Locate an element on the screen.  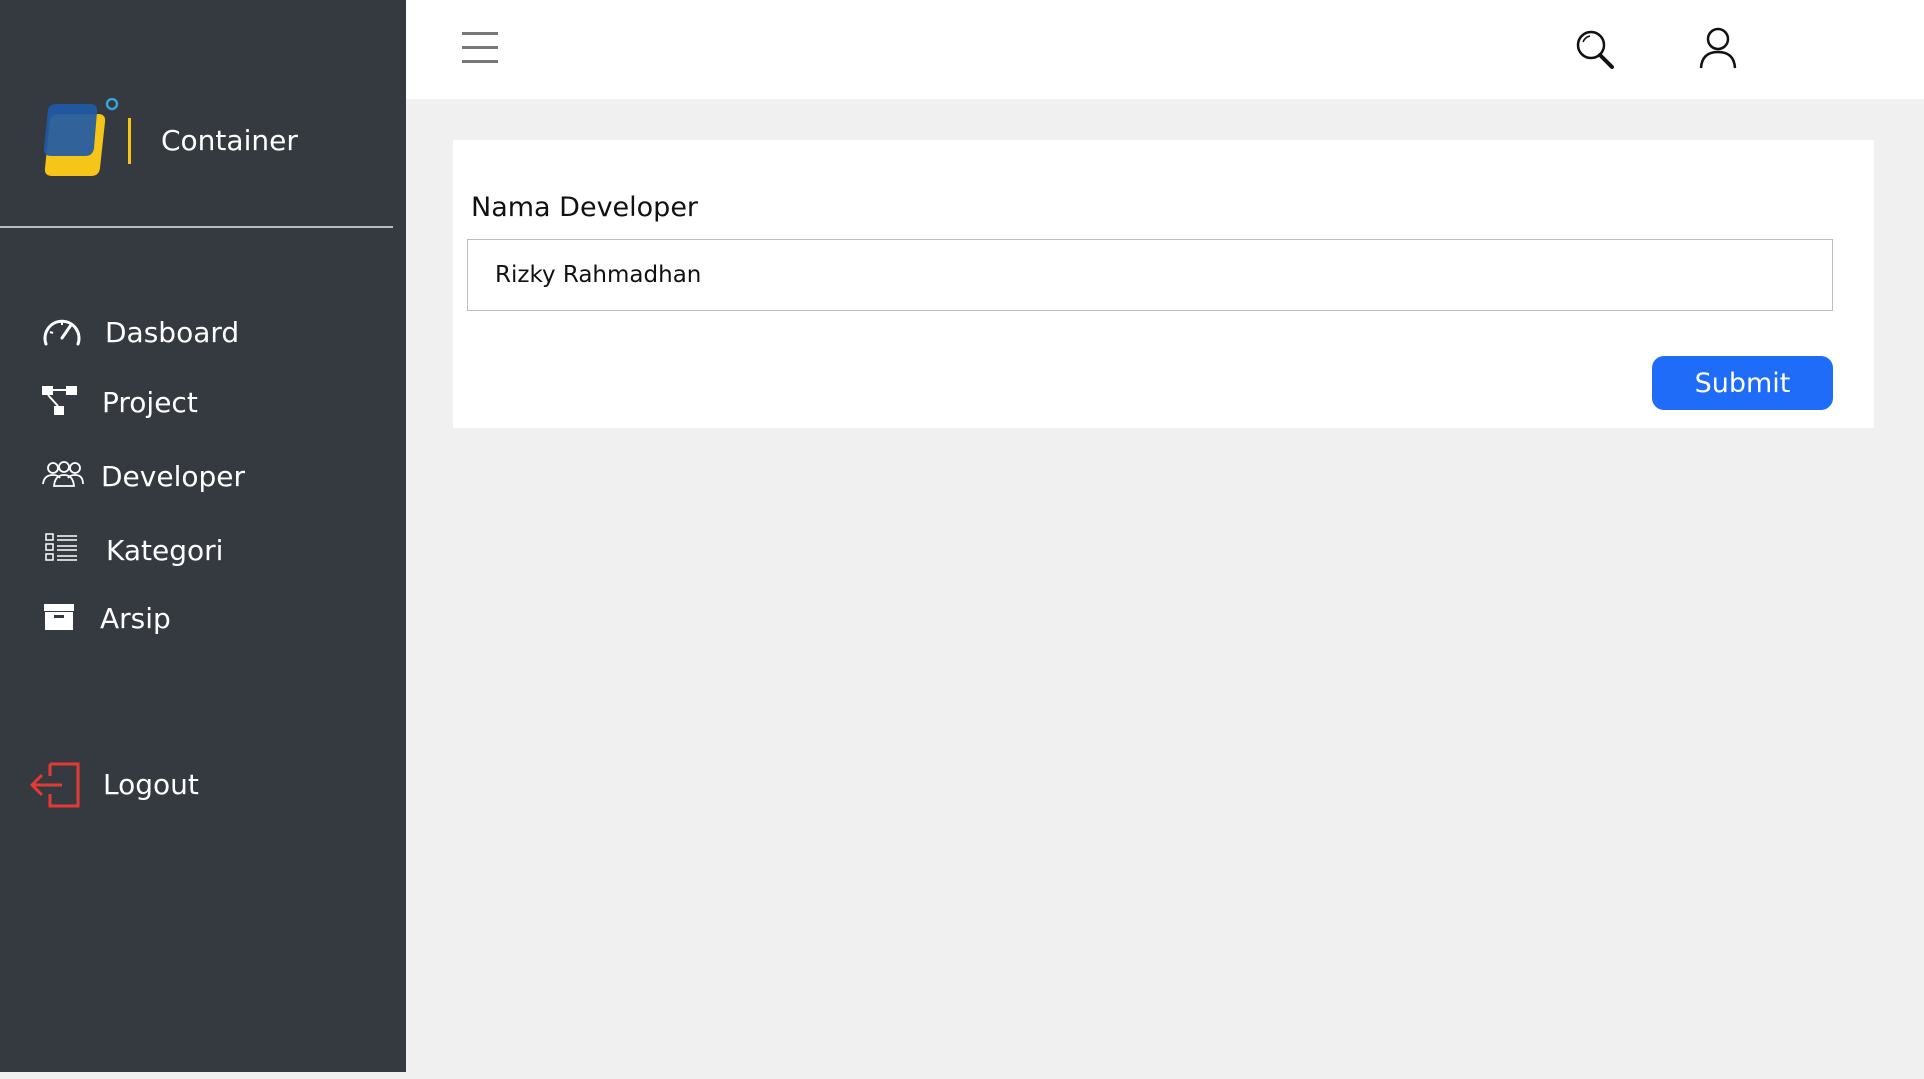
sidebar-item-label: Dasboard is located at coordinates (172, 332).